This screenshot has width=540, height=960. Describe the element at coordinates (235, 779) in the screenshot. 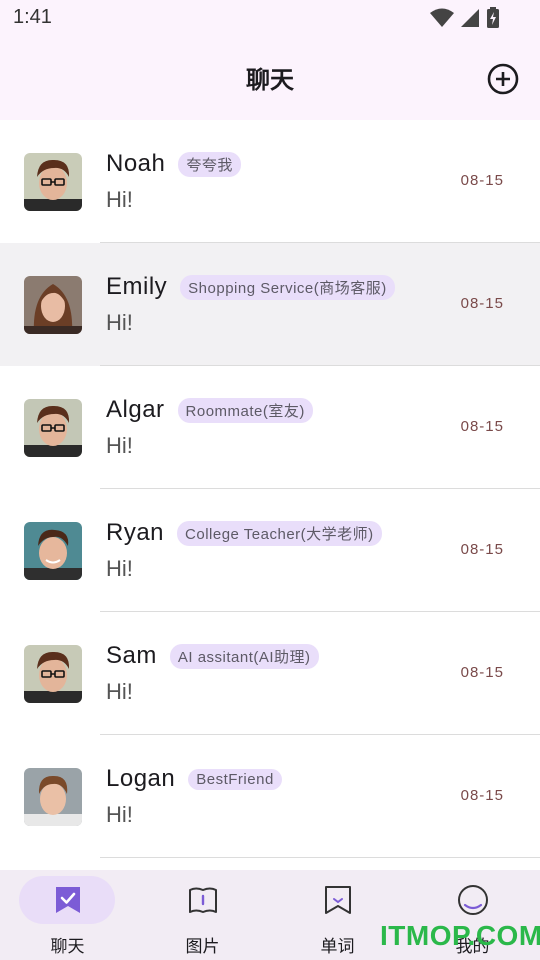

I see `role-badge: BestFriend` at that location.